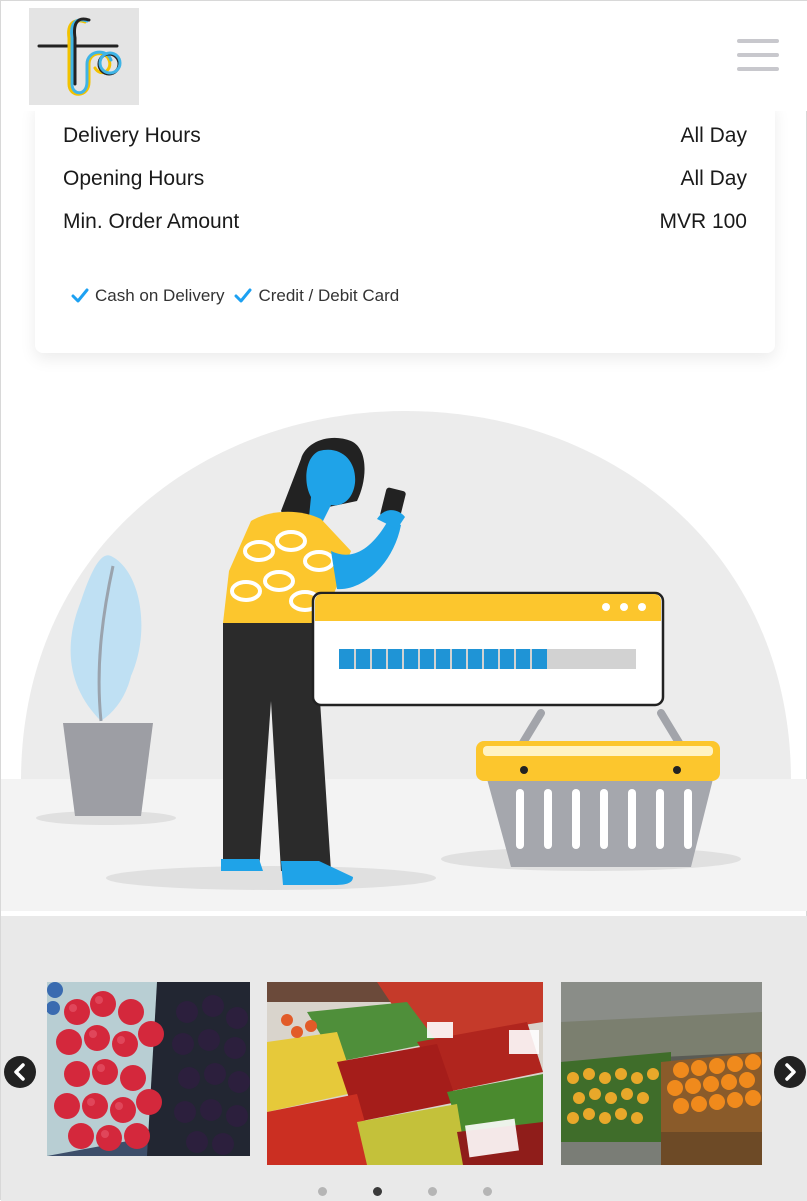  I want to click on slide-peppers-market, so click(405, 1073).